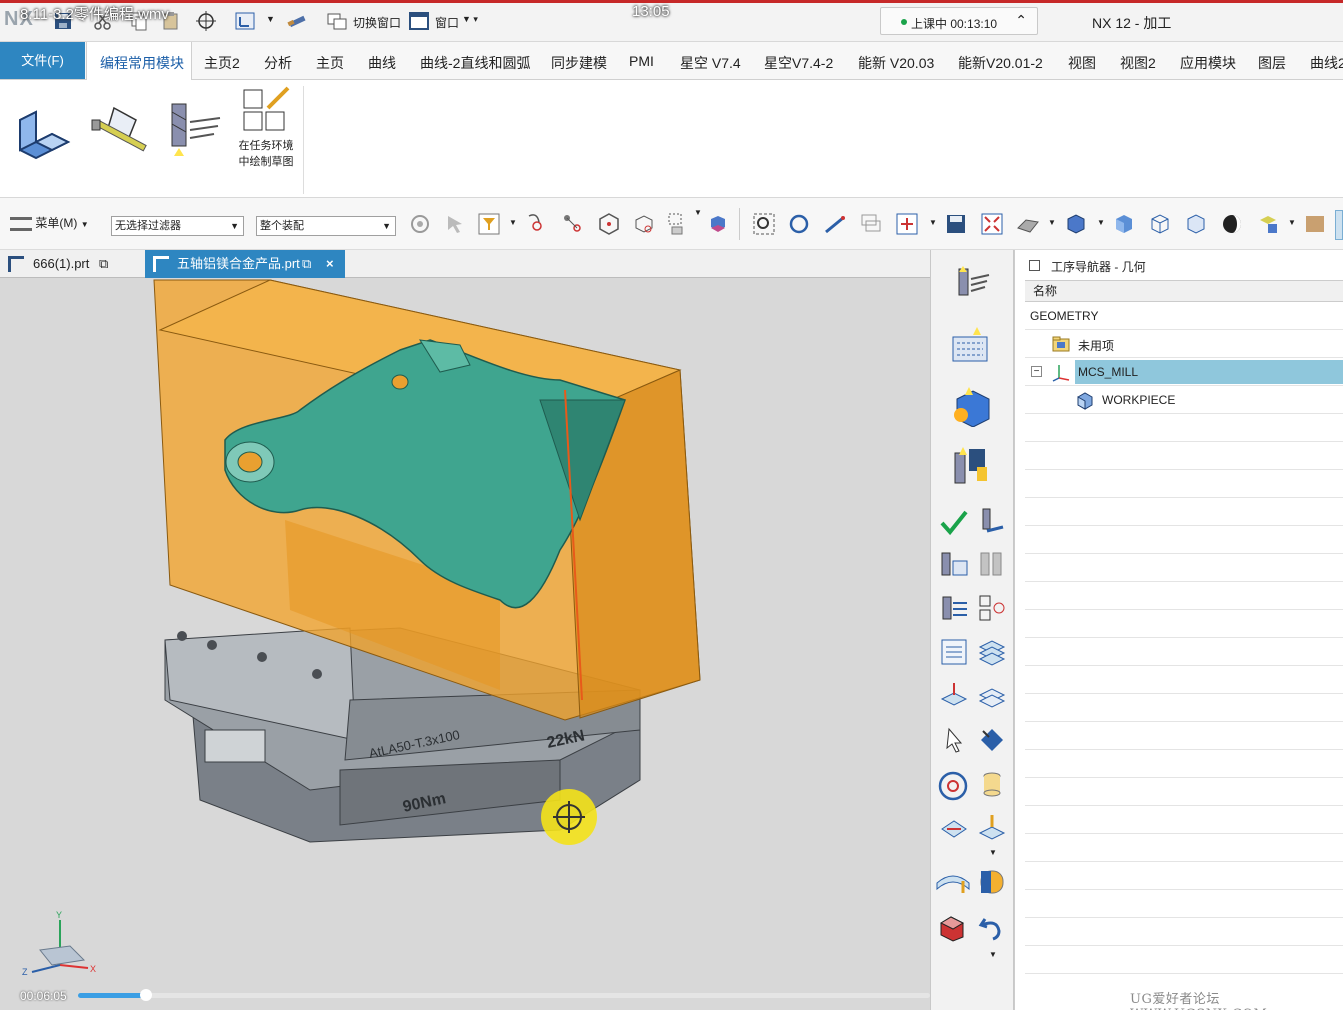 The height and width of the screenshot is (1010, 1343). I want to click on mcs-align-icon, so click(992, 608).